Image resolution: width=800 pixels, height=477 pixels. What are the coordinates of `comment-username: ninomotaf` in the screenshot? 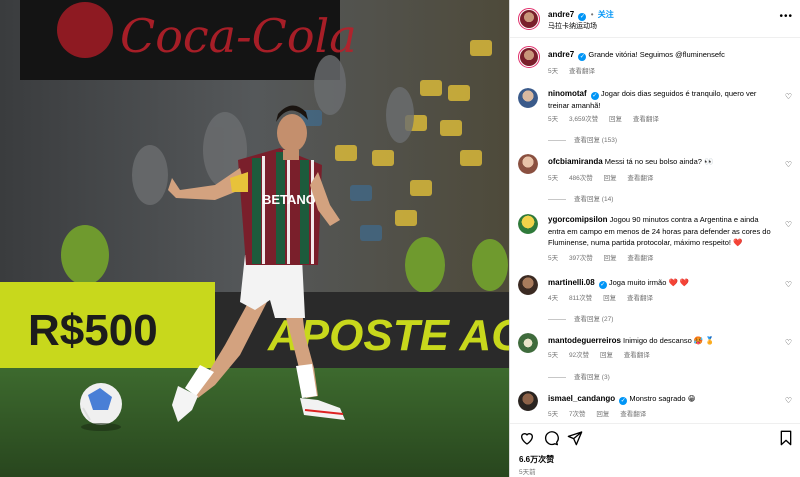 It's located at (567, 93).